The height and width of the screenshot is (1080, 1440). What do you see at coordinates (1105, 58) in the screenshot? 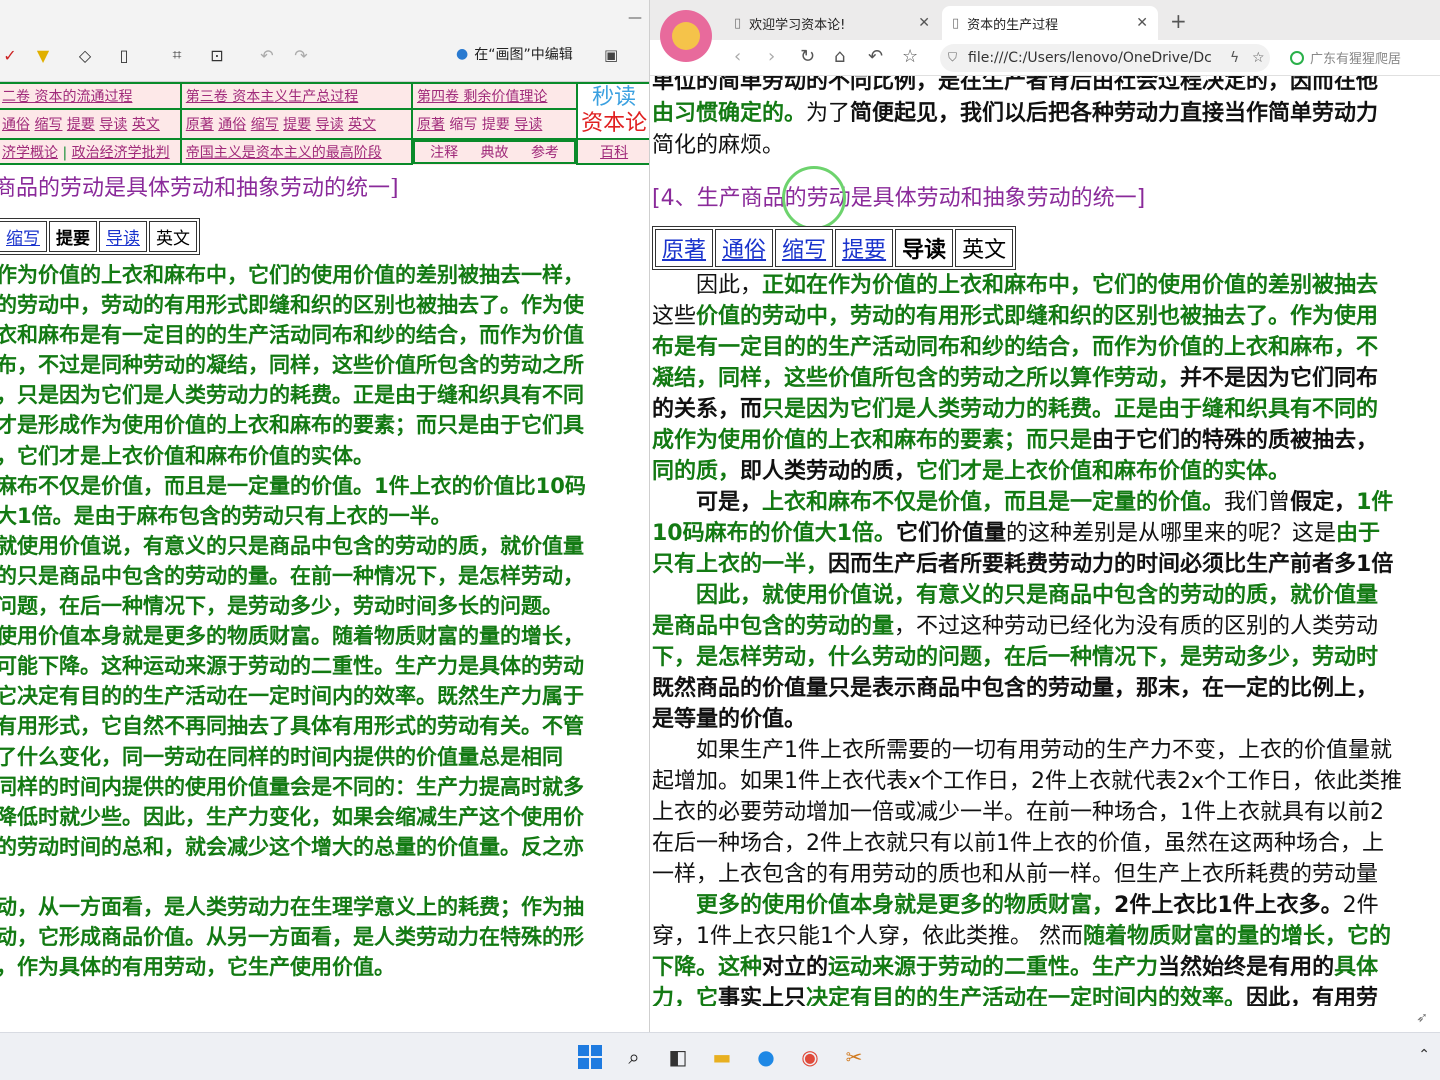
I see `address-bar: ⛉ file:///C:/Users/lenovo/OneDrive/Dc` at bounding box center [1105, 58].